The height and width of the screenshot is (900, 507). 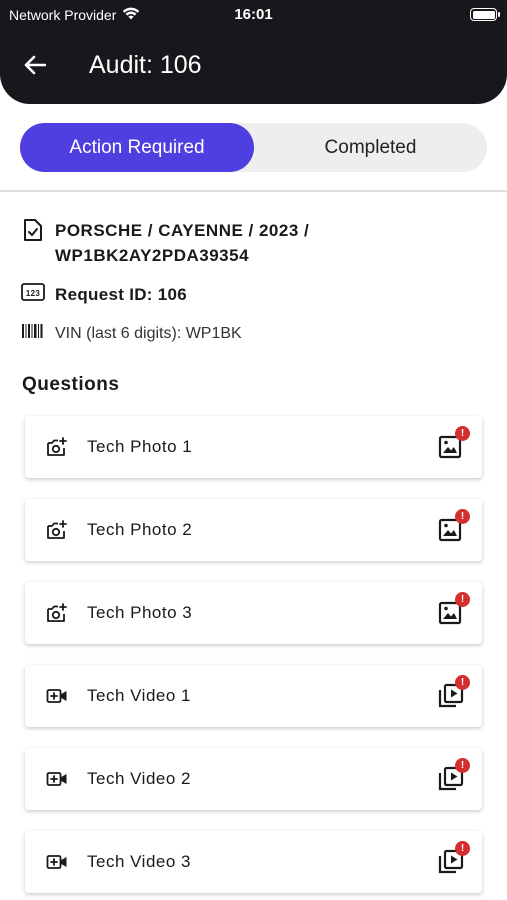 I want to click on svg-text: 123, so click(x=33, y=293).